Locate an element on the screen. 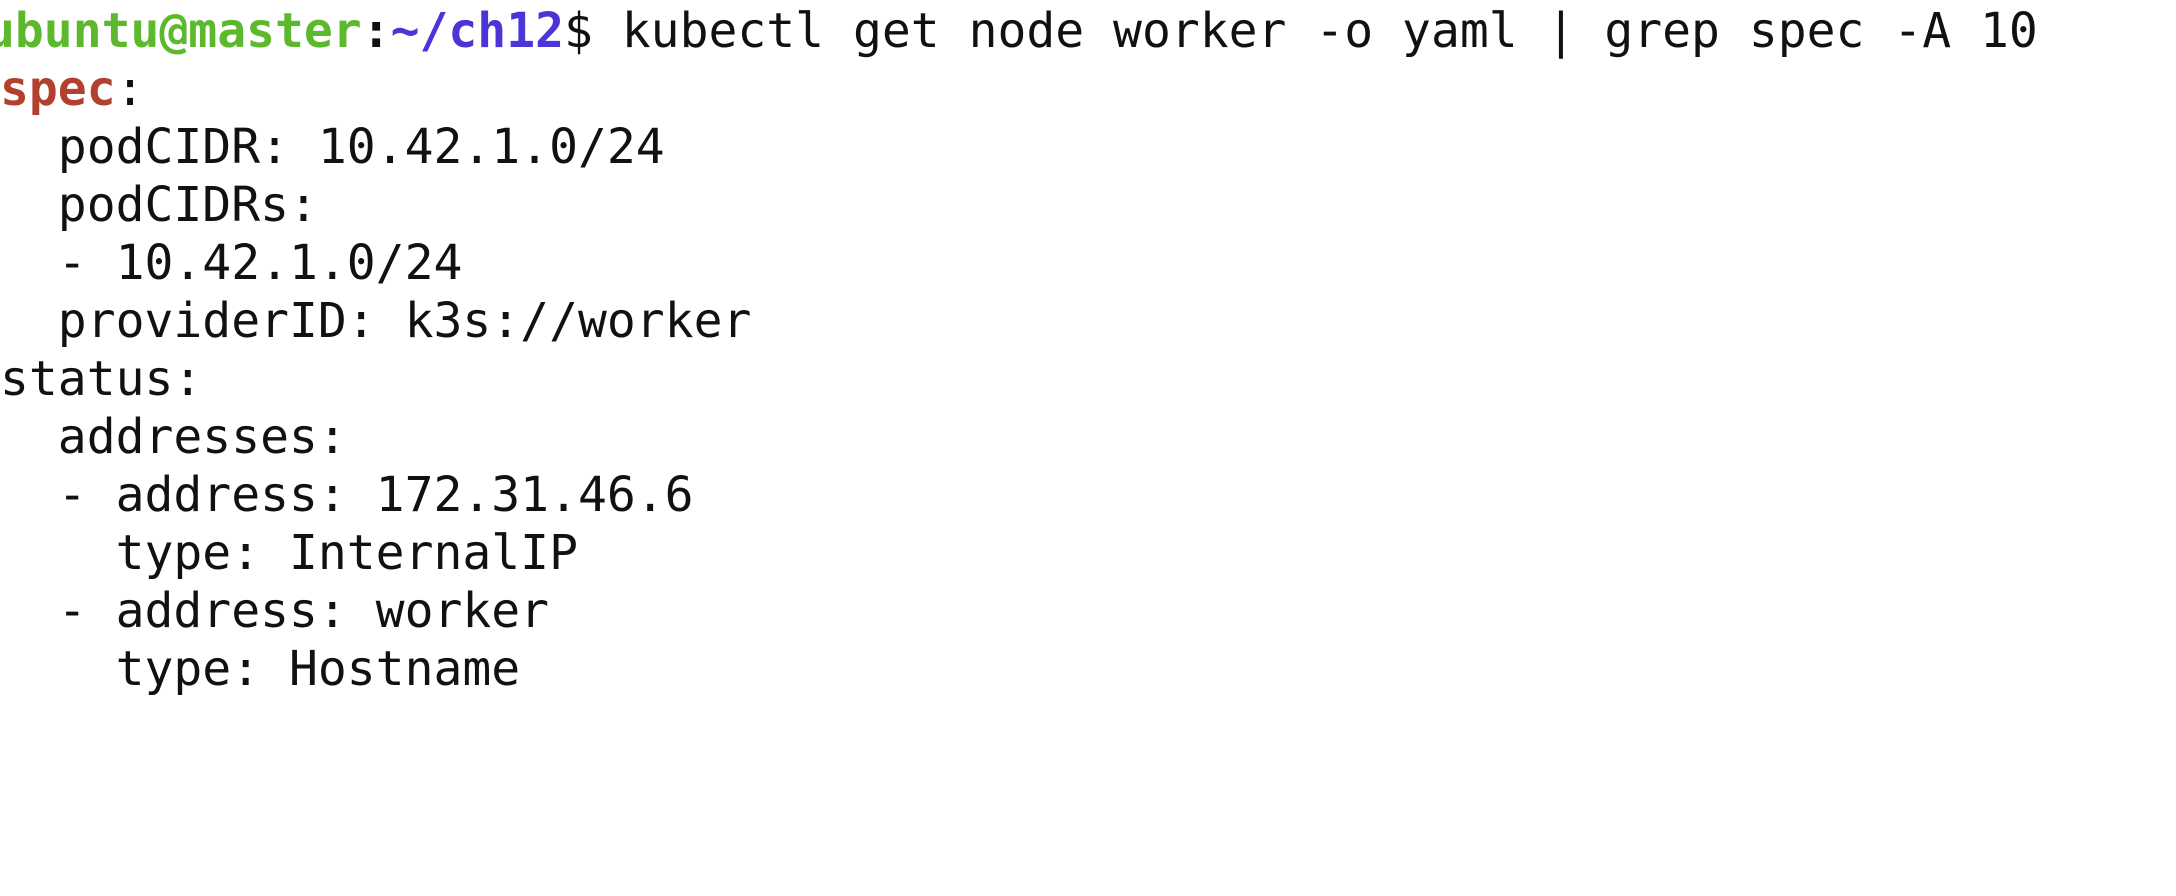 The height and width of the screenshot is (896, 2176). output-line: type: InternalIP is located at coordinates (289, 553).